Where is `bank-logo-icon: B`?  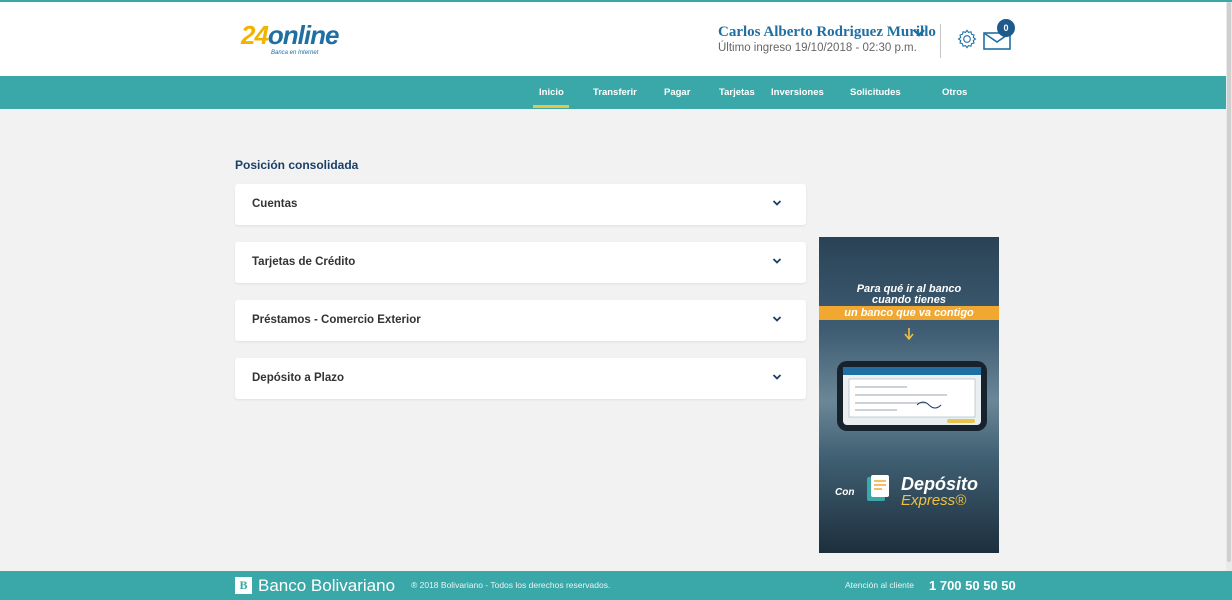
bank-logo-icon: B is located at coordinates (243, 585).